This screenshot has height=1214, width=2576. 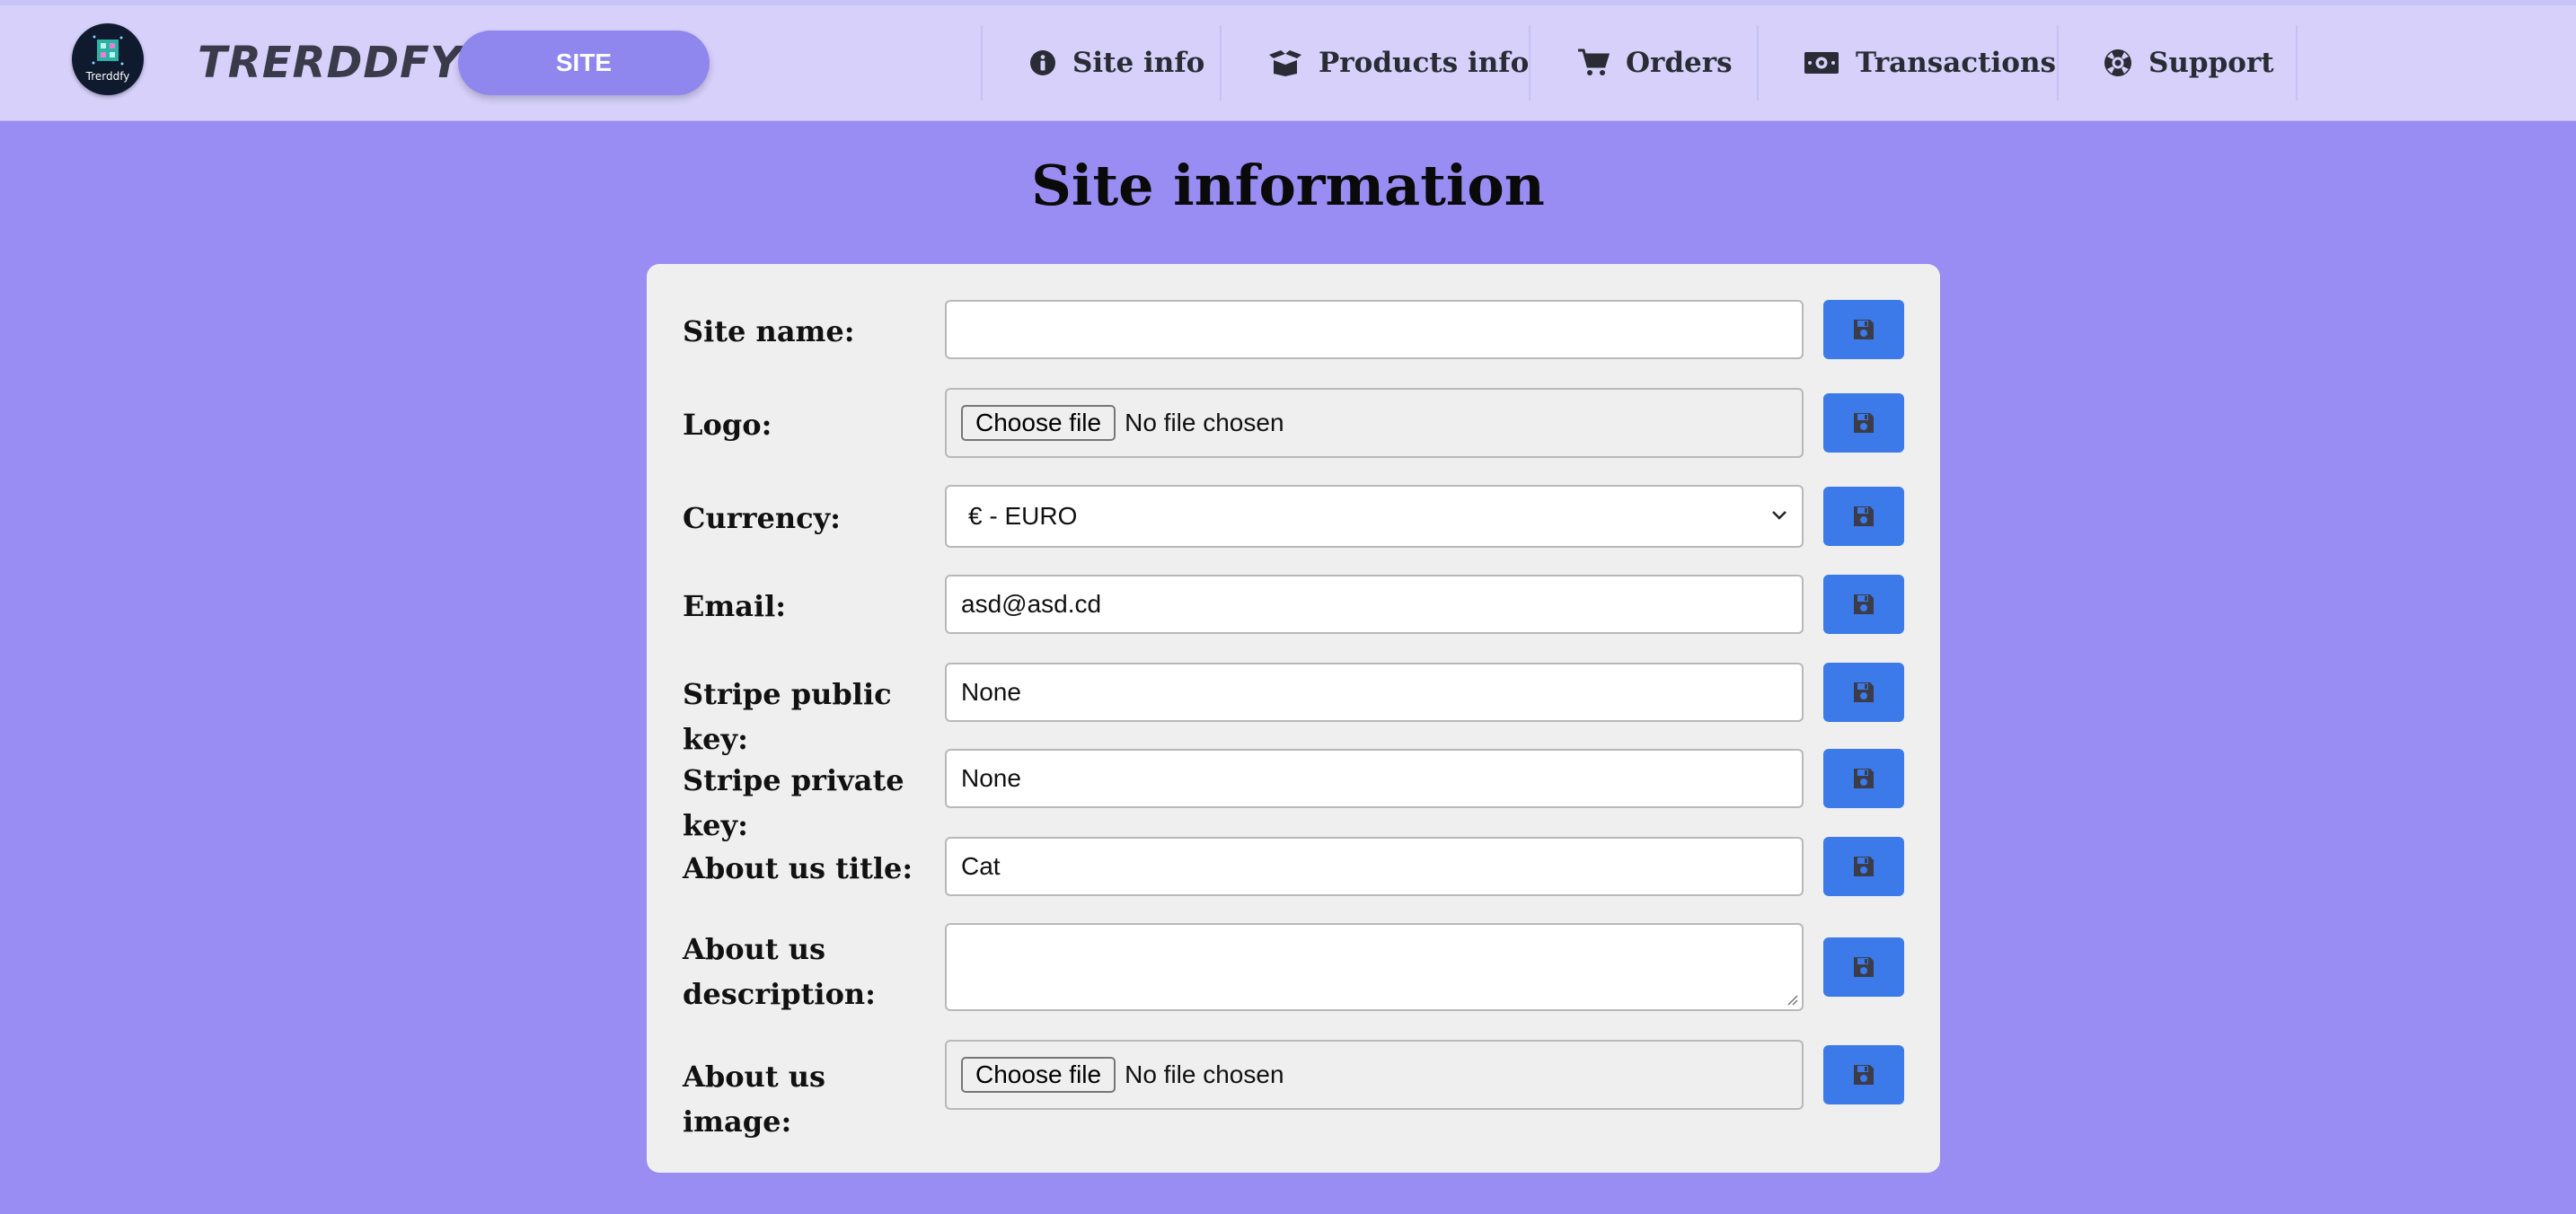 I want to click on save-logo-button, so click(x=1863, y=423).